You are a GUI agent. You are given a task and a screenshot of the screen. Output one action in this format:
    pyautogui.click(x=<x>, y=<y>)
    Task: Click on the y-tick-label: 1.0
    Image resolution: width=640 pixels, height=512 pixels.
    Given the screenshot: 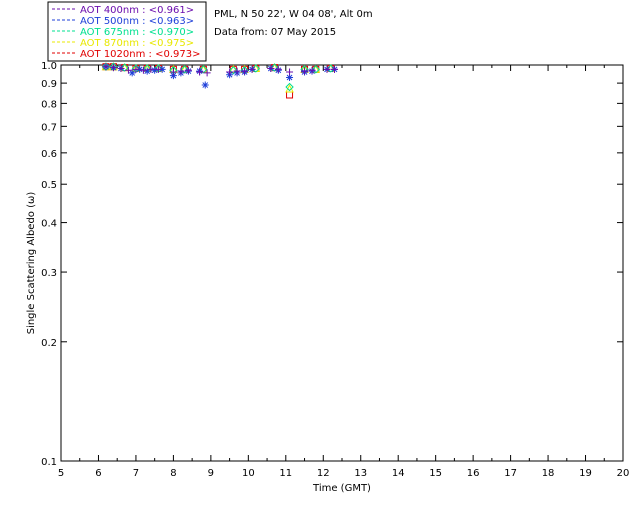 What is the action you would take?
    pyautogui.click(x=49, y=66)
    